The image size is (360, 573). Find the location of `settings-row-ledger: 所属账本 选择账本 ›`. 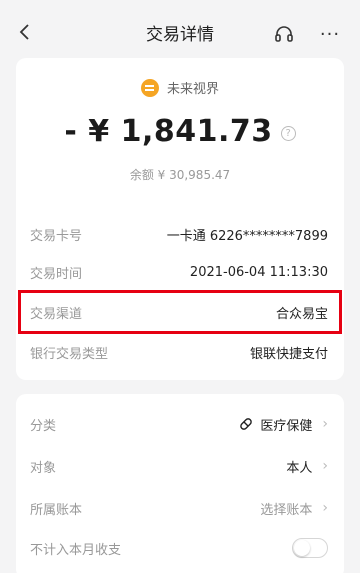

settings-row-ledger: 所属账本 选择账本 › is located at coordinates (180, 508).